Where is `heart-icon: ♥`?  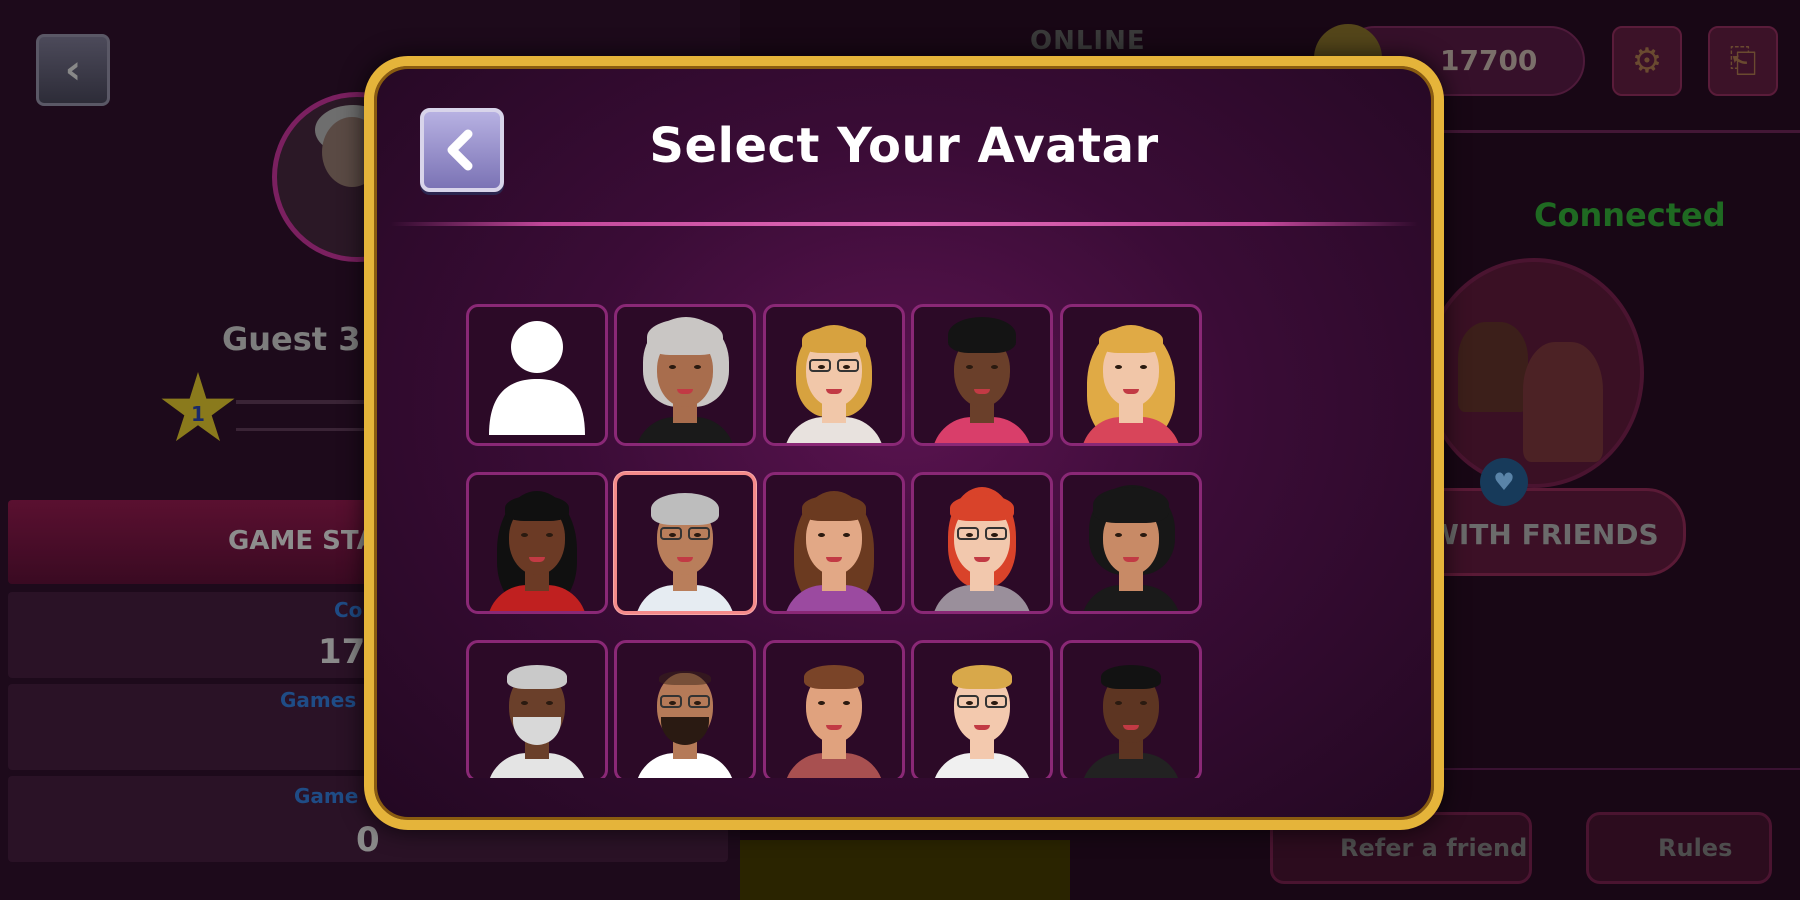 heart-icon: ♥ is located at coordinates (1504, 482).